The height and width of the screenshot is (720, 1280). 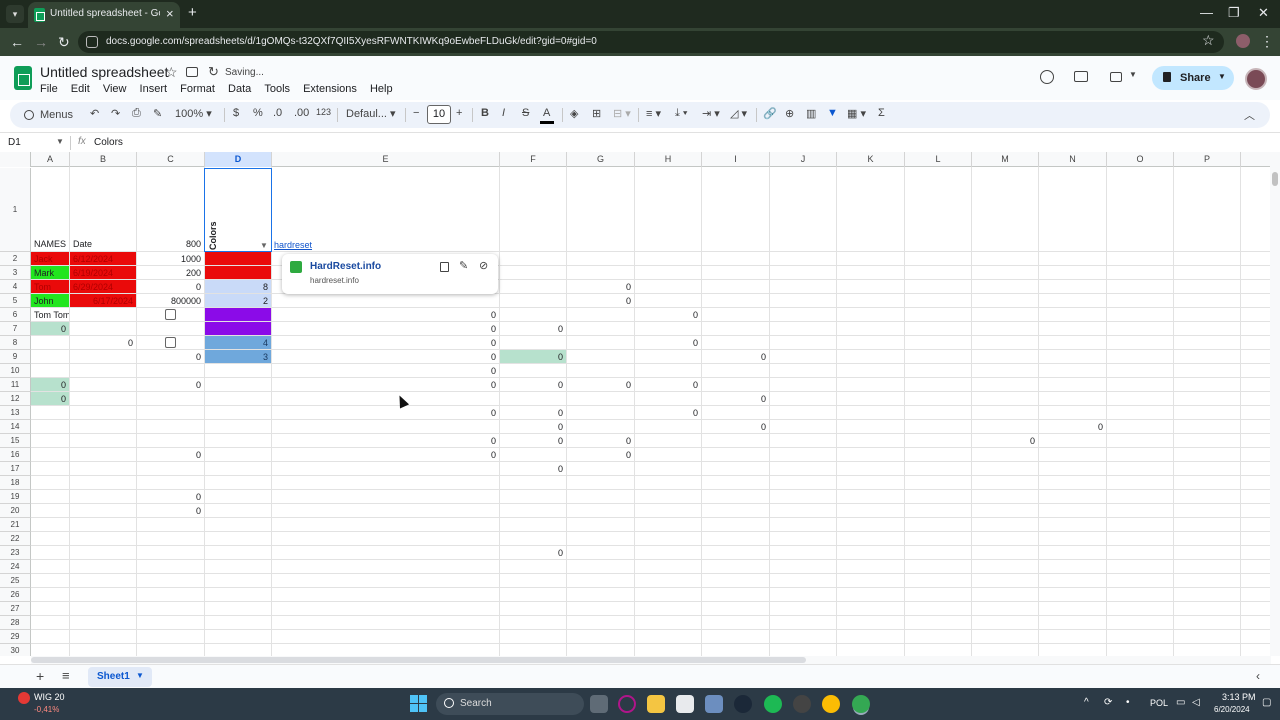 I want to click on column-header-a: A, so click(x=50, y=159).